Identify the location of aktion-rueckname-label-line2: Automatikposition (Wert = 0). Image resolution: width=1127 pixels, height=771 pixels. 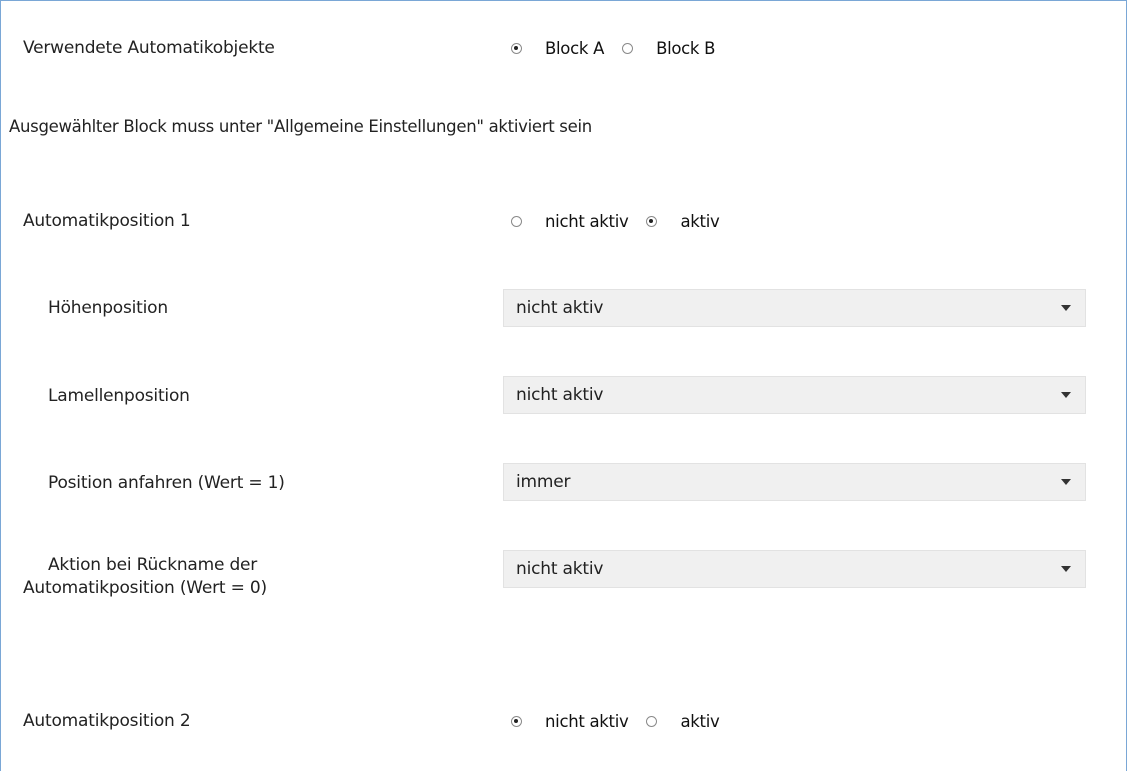
(145, 588).